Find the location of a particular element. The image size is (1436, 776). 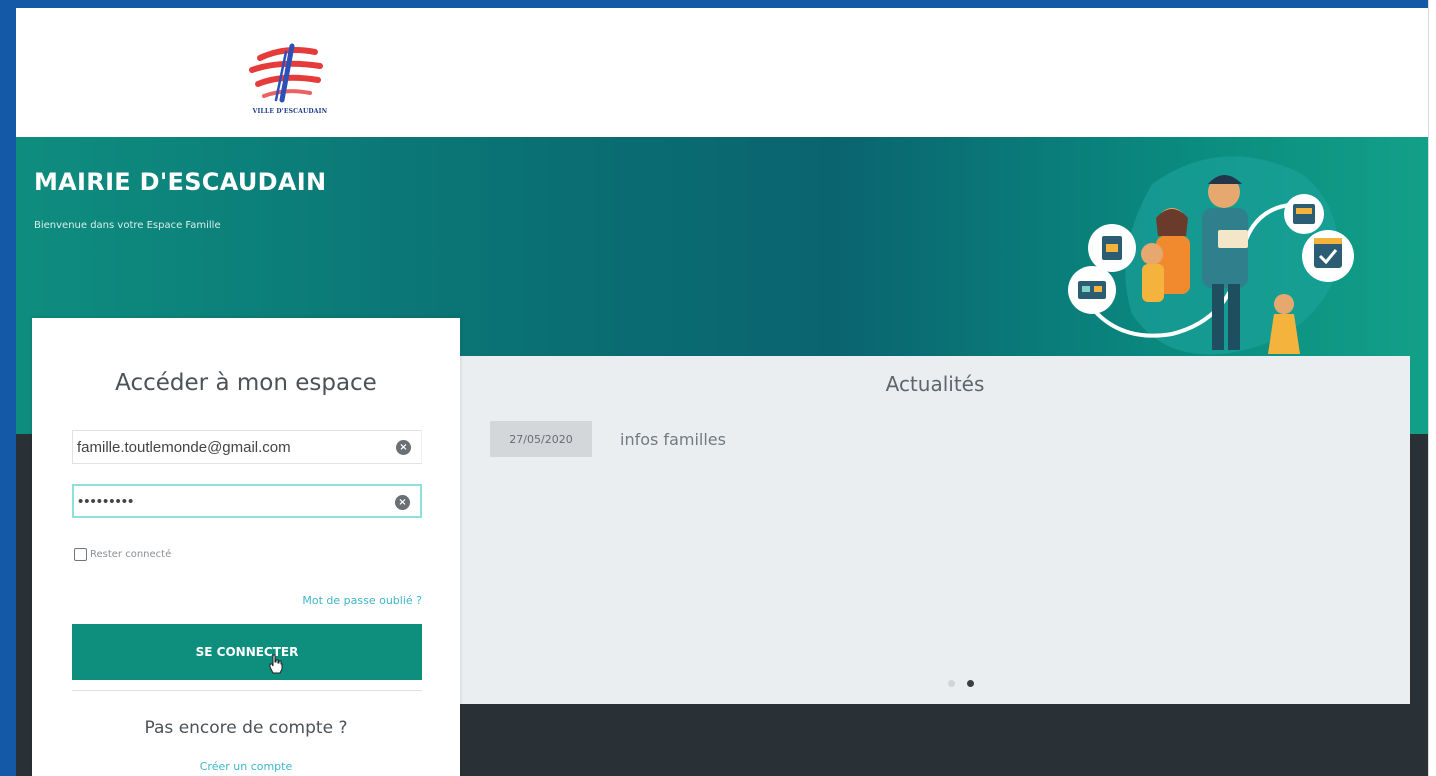

password-field-wrapper is located at coordinates (247, 501).